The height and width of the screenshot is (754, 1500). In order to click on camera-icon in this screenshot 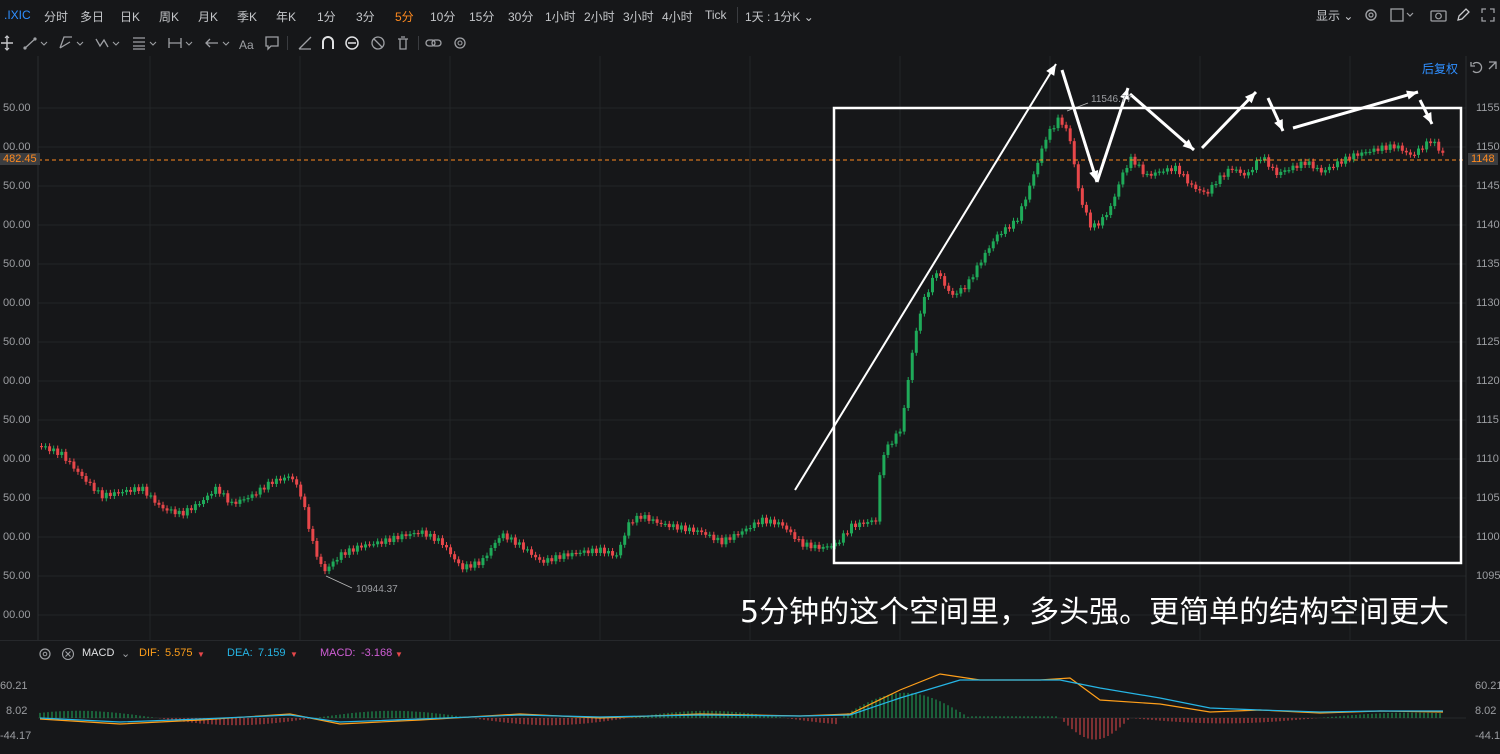, I will do `click(1439, 15)`.